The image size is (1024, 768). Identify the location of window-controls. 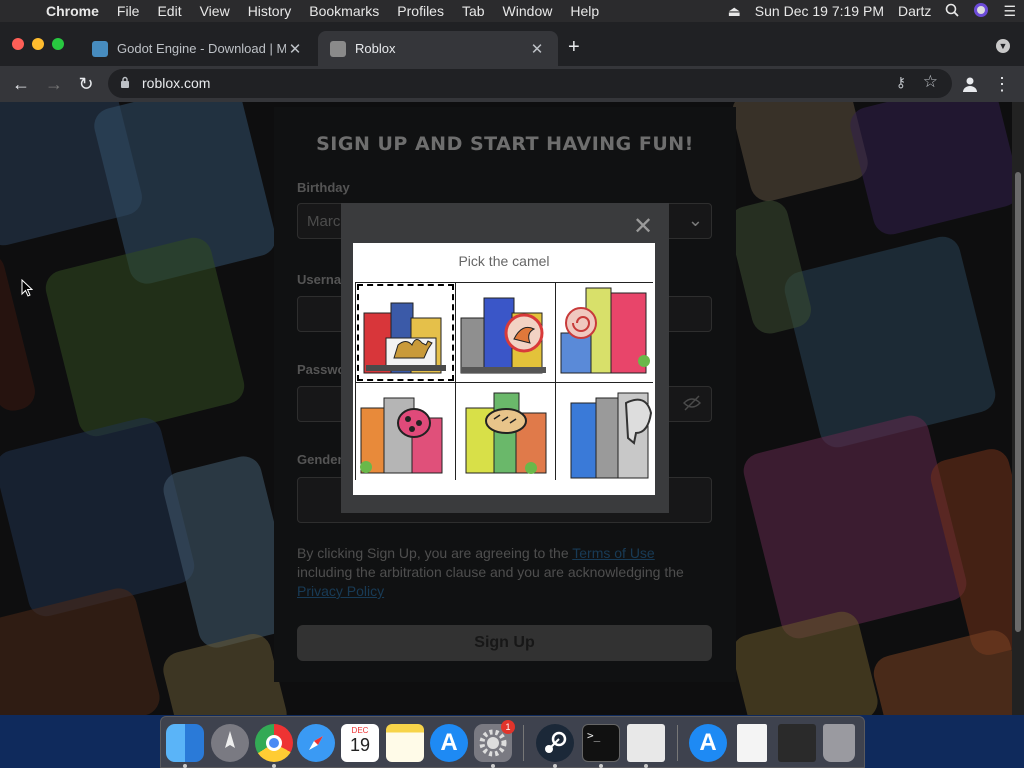
(38, 44).